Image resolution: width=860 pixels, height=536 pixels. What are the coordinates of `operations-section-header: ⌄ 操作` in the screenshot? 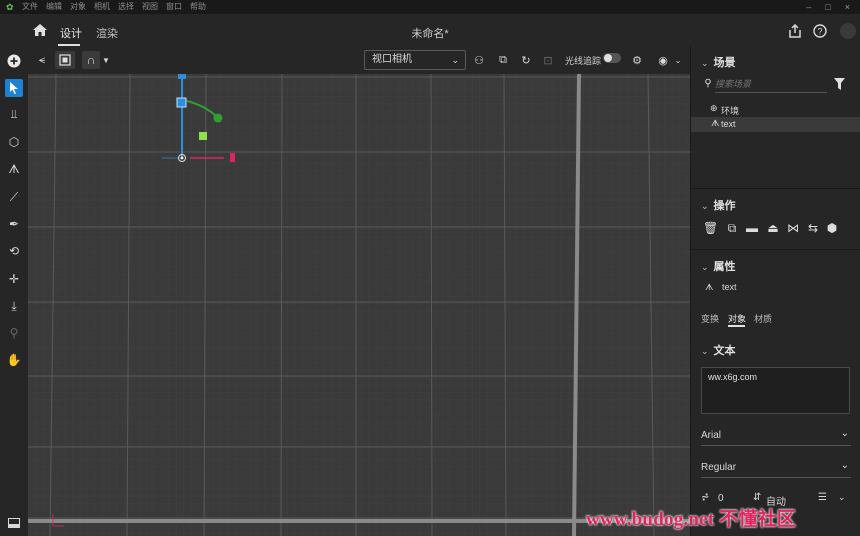 It's located at (718, 205).